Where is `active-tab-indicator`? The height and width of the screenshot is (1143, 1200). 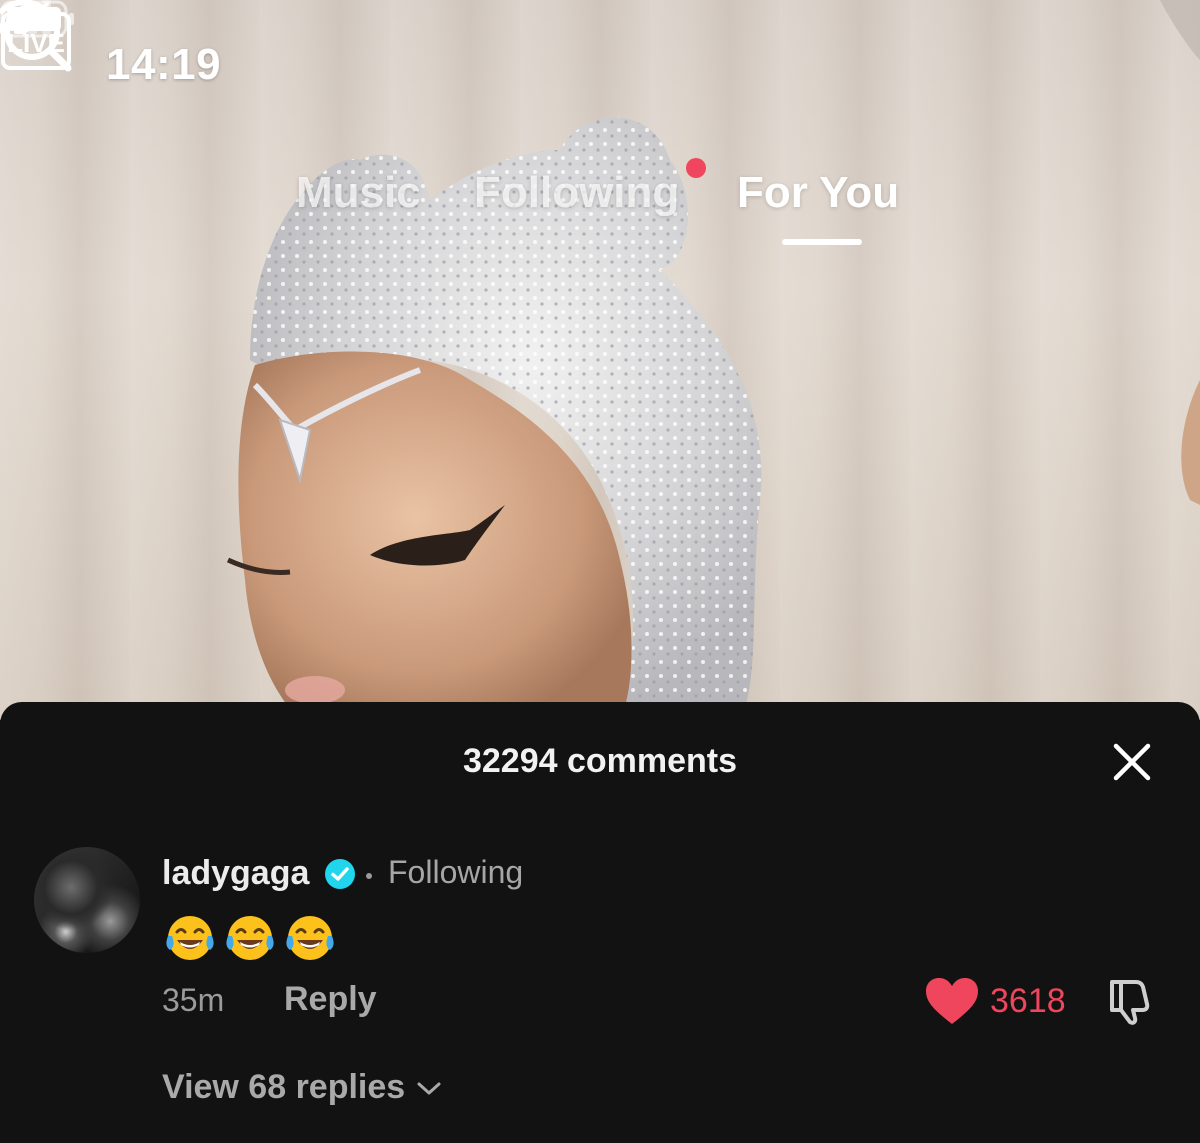
active-tab-indicator is located at coordinates (822, 242).